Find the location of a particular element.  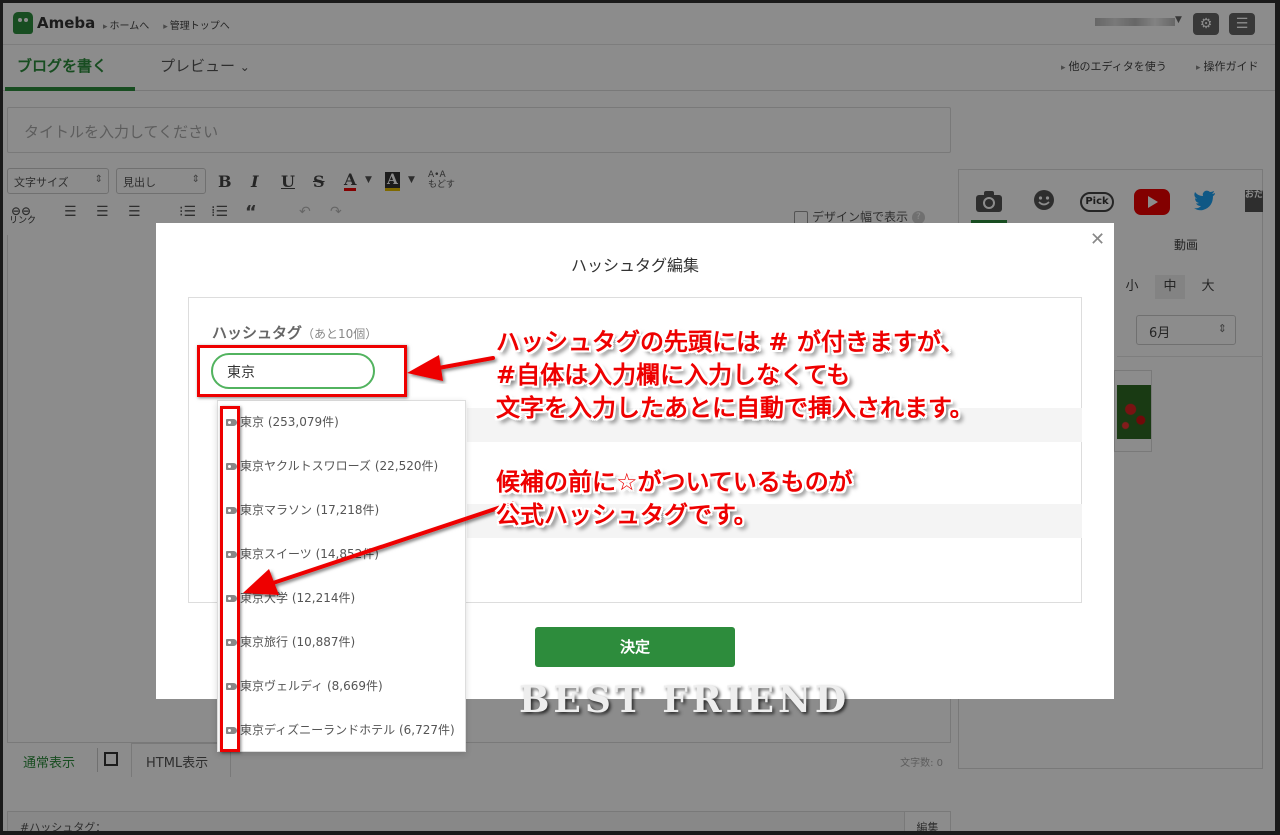

suggestion-text: 東京旅行 (10,887件) is located at coordinates (298, 642).